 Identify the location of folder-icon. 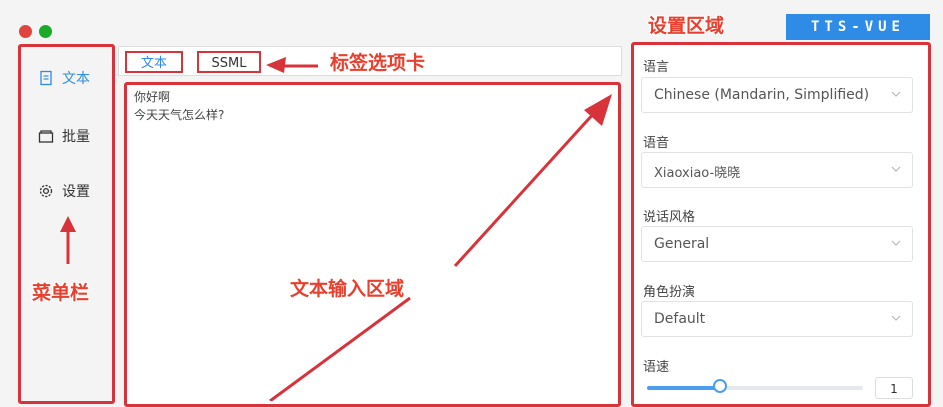
(46, 136).